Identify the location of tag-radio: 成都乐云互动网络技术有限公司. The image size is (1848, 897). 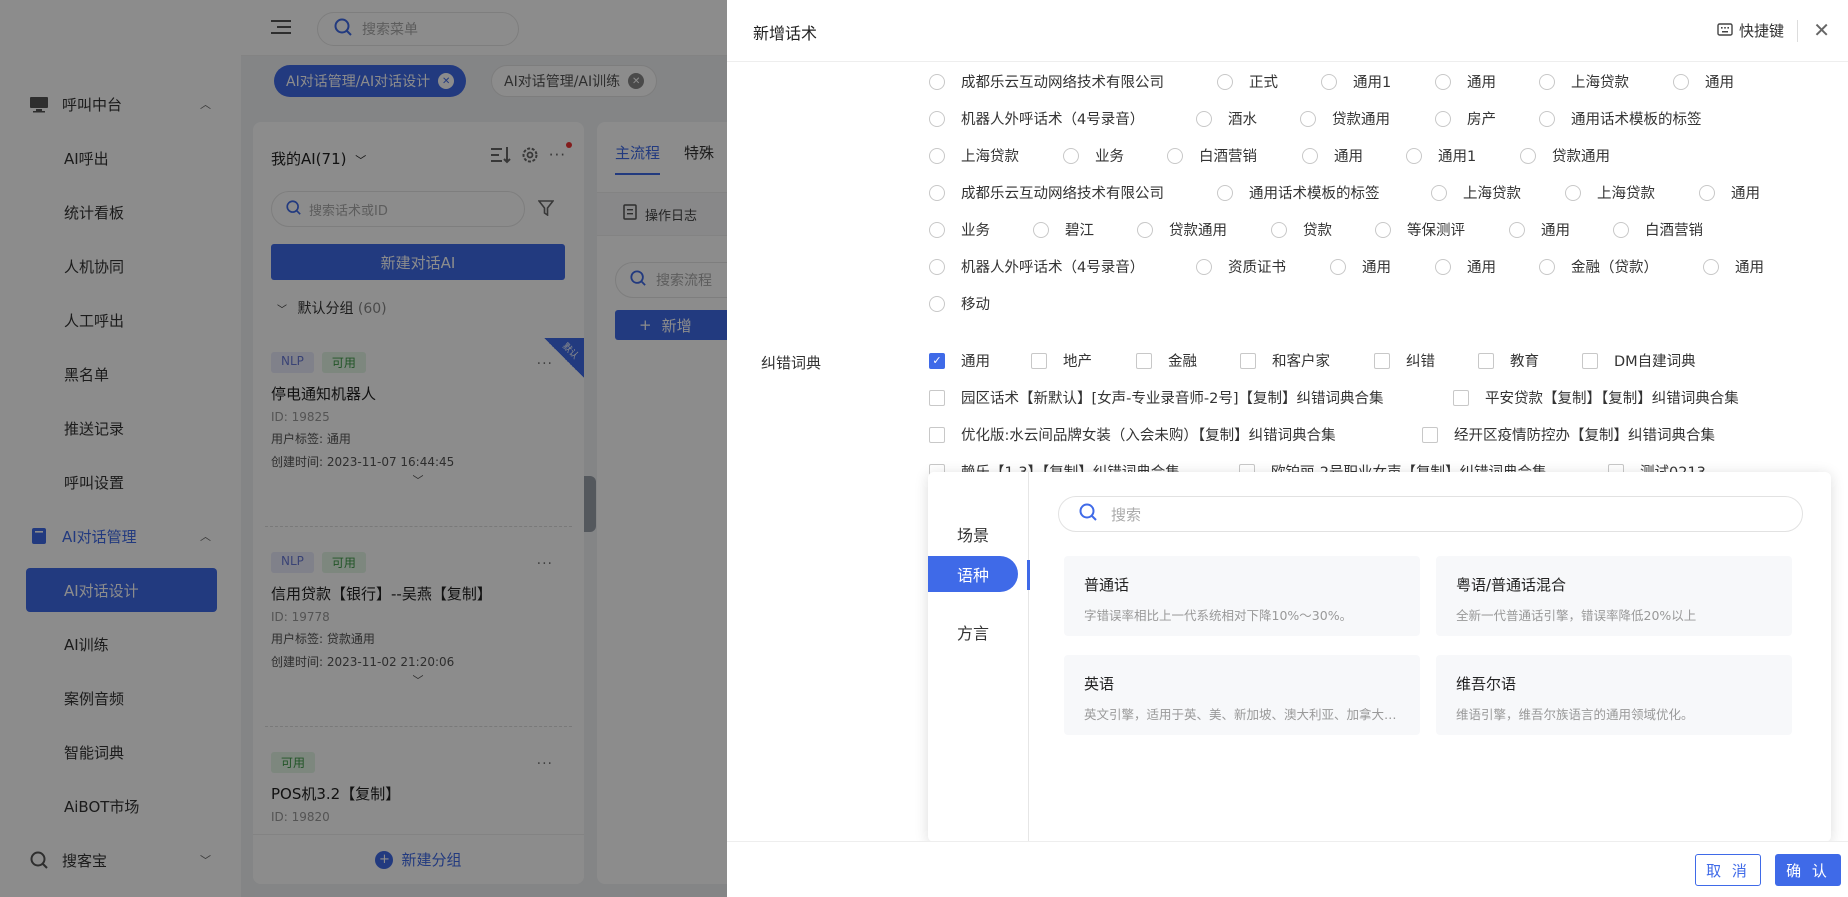
(1046, 81).